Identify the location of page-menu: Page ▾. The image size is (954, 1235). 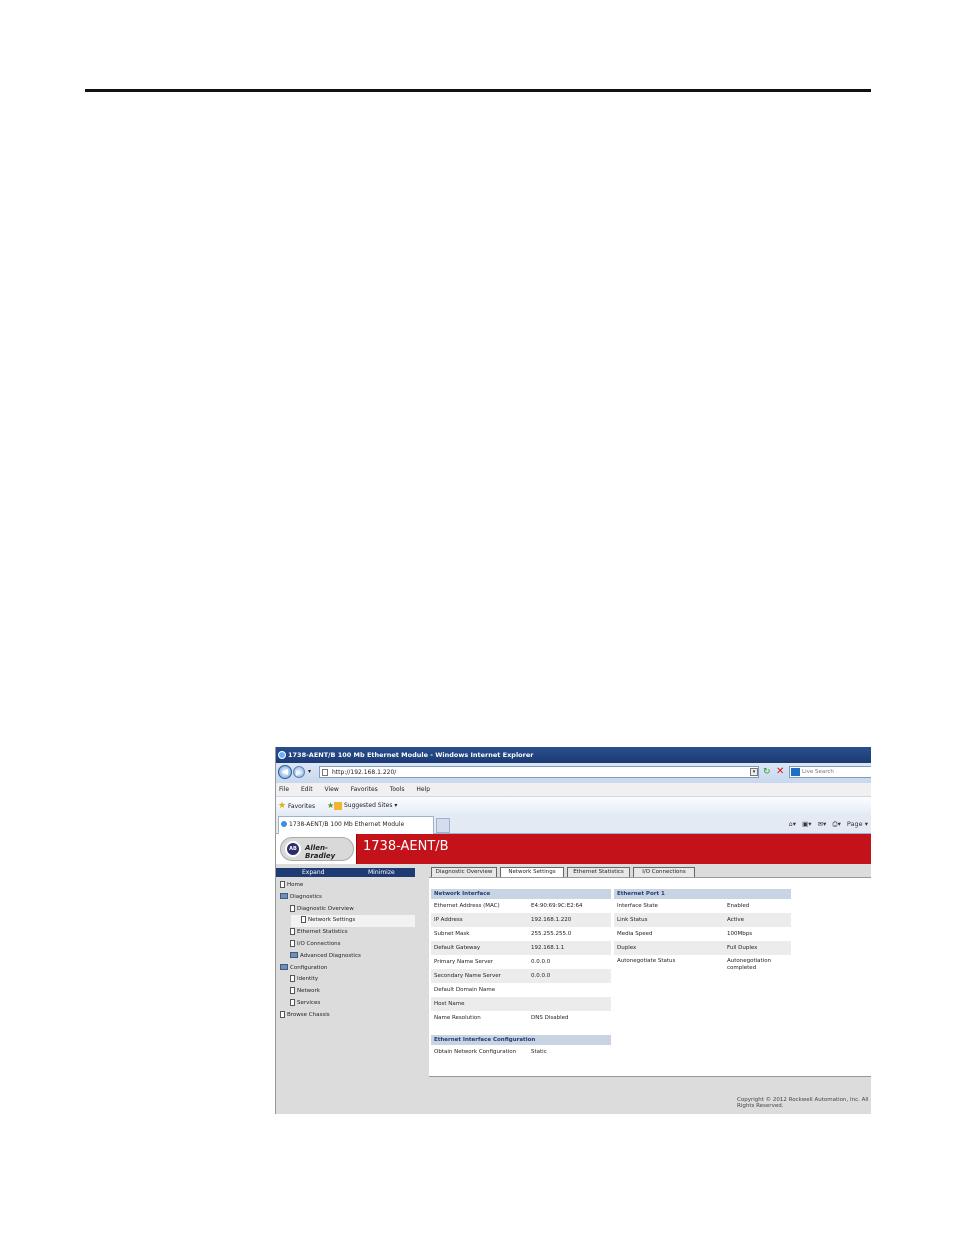
(857, 824).